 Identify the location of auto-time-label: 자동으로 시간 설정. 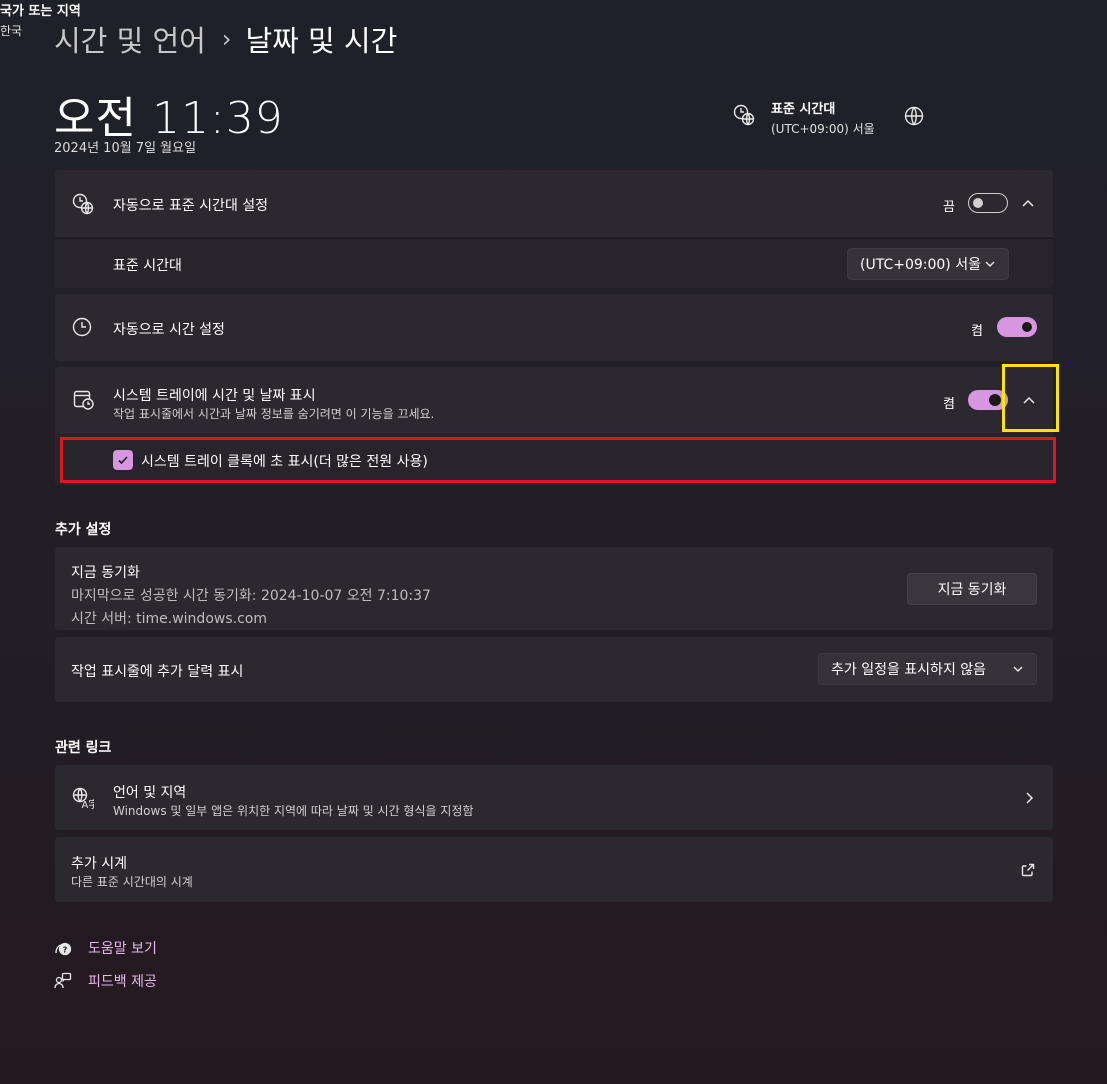
(169, 330).